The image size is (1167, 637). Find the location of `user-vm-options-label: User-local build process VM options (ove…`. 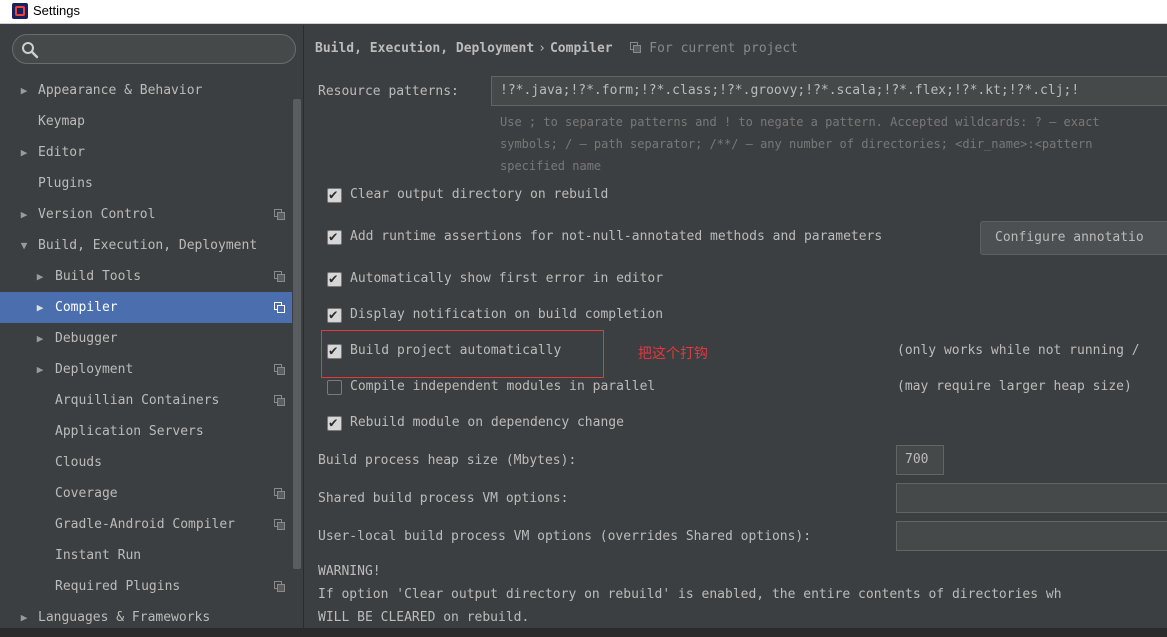

user-vm-options-label: User-local build process VM options (ove… is located at coordinates (565, 536).